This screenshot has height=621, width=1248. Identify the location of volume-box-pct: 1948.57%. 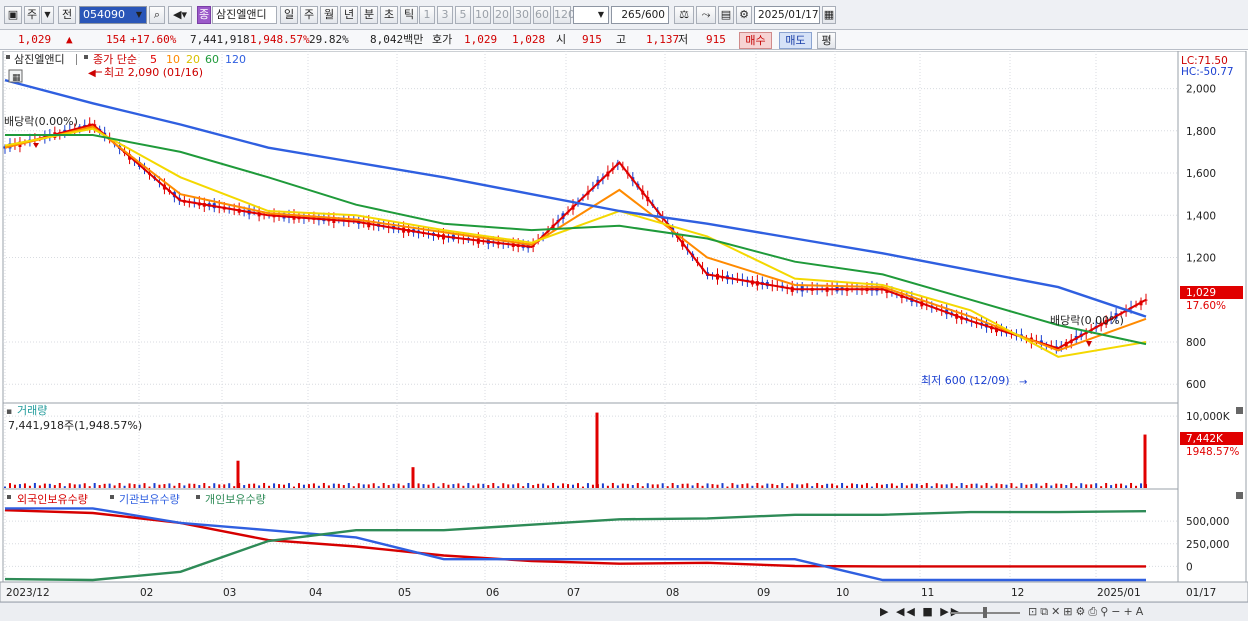
(1212, 452).